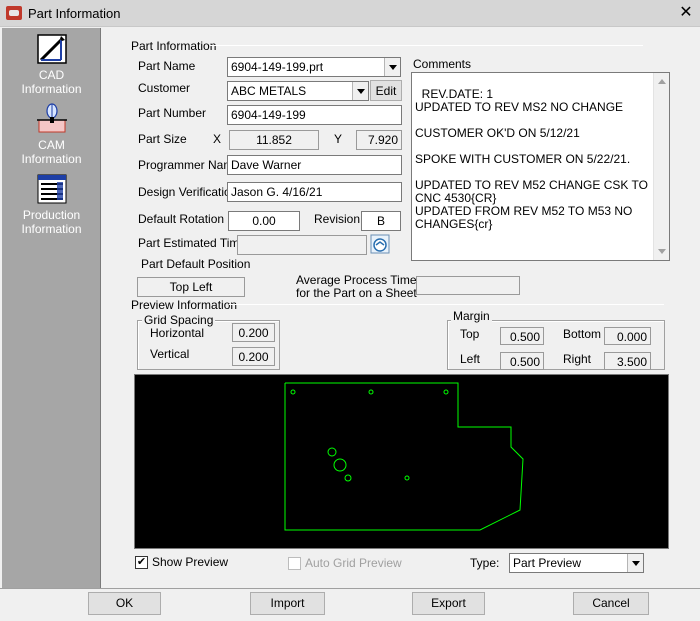  What do you see at coordinates (338, 139) in the screenshot?
I see `y-label: Y` at bounding box center [338, 139].